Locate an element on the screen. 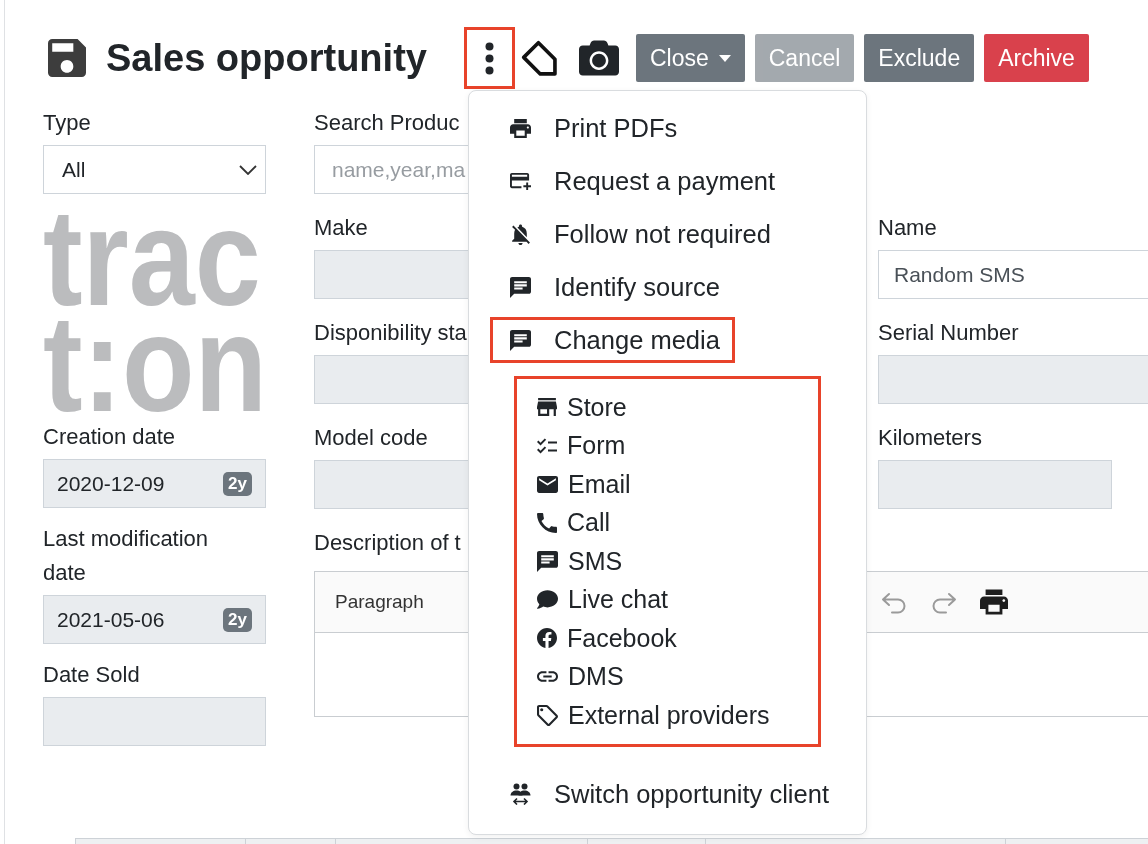 Image resolution: width=1148 pixels, height=844 pixels. field-label: Kilometers is located at coordinates (930, 438).